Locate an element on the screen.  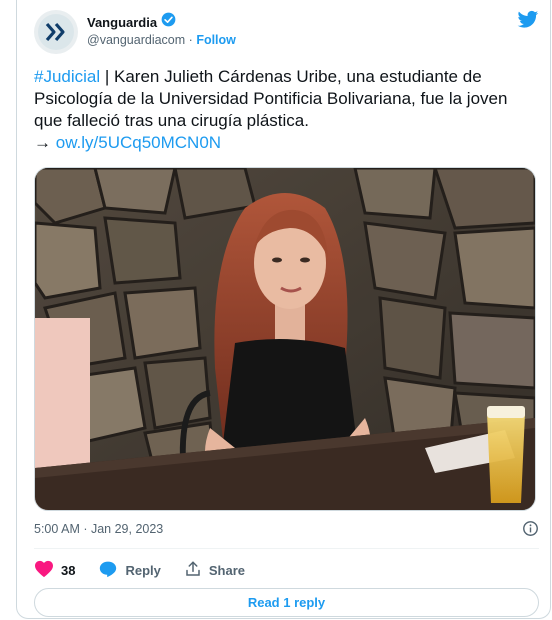
share-label: Share is located at coordinates (227, 570).